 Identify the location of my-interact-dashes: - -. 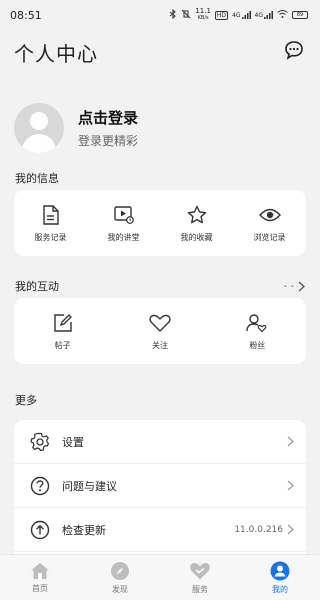
(288, 286).